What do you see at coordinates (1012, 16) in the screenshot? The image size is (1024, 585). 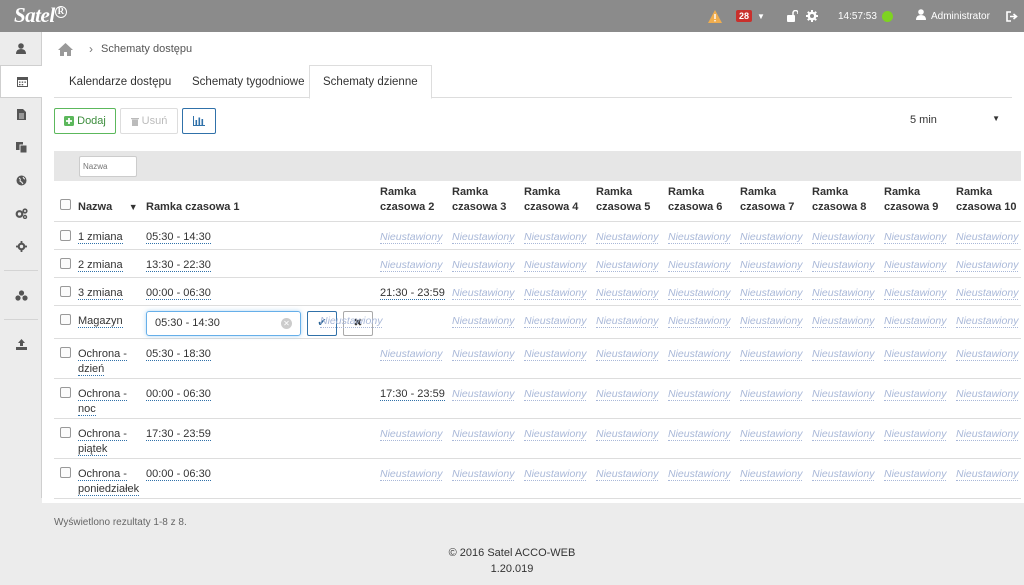 I see `logout-icon` at bounding box center [1012, 16].